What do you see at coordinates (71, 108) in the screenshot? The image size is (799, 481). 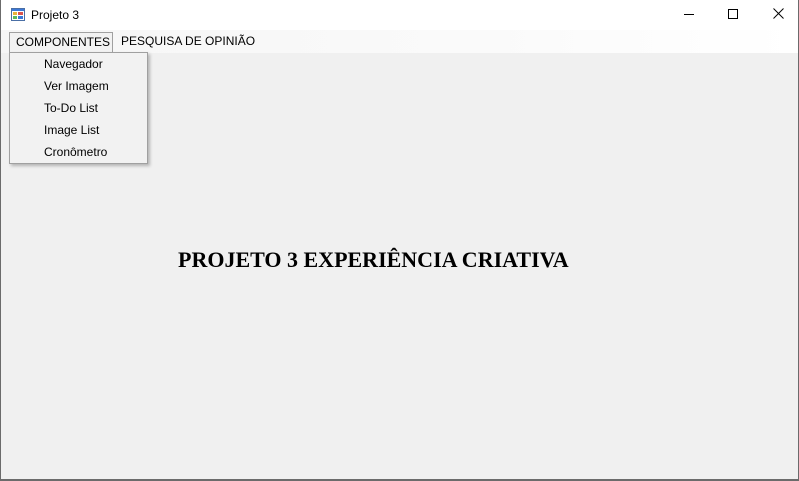 I see `menu-item-to-do-list: To-Do List` at bounding box center [71, 108].